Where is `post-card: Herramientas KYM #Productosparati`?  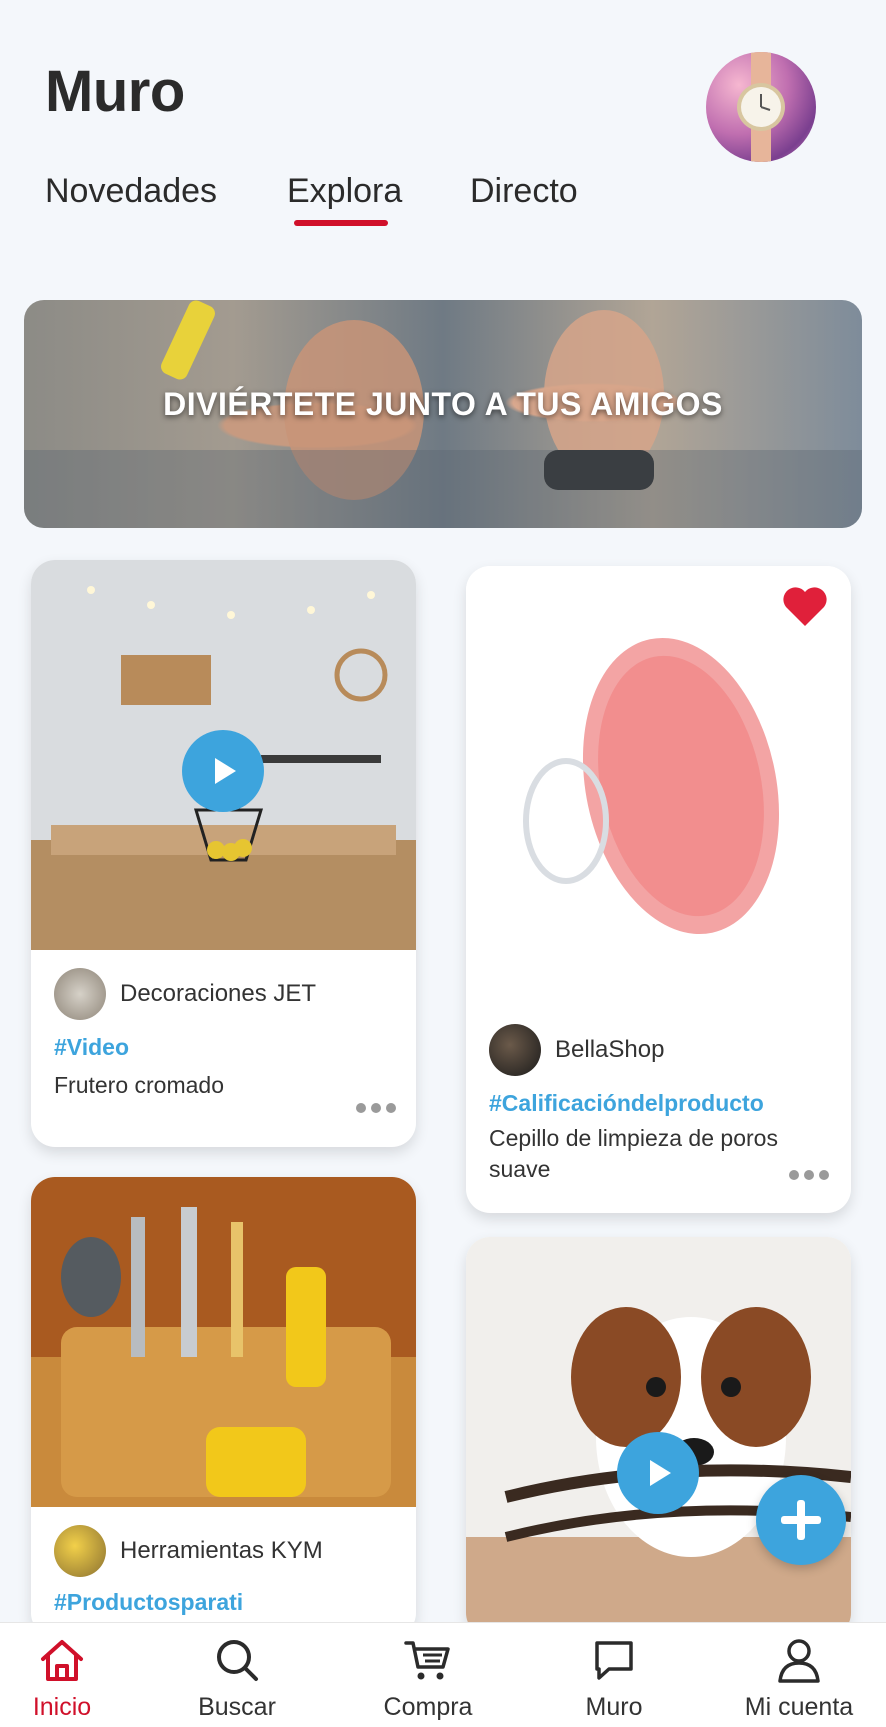
post-card: Herramientas KYM #Productosparati is located at coordinates (223, 1407).